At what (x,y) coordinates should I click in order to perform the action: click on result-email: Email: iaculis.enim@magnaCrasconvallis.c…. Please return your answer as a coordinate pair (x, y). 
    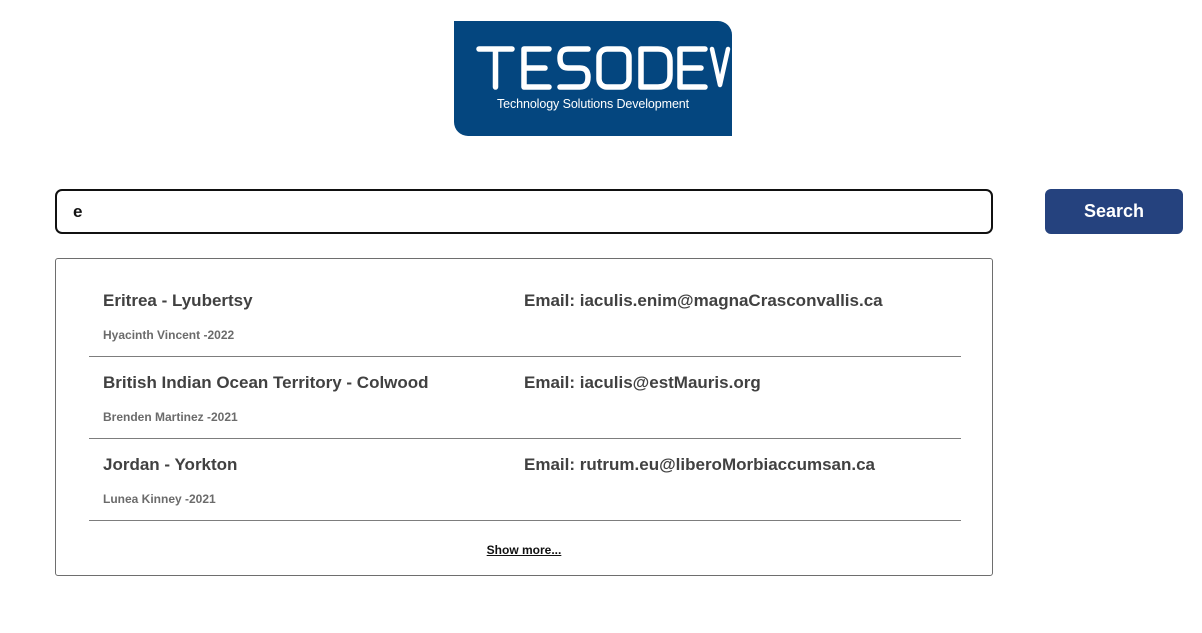
    Looking at the image, I should click on (703, 300).